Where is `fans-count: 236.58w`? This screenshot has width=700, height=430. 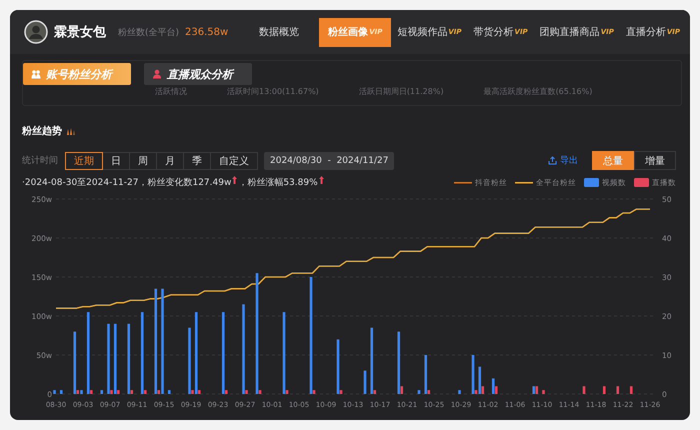
fans-count: 236.58w is located at coordinates (206, 32).